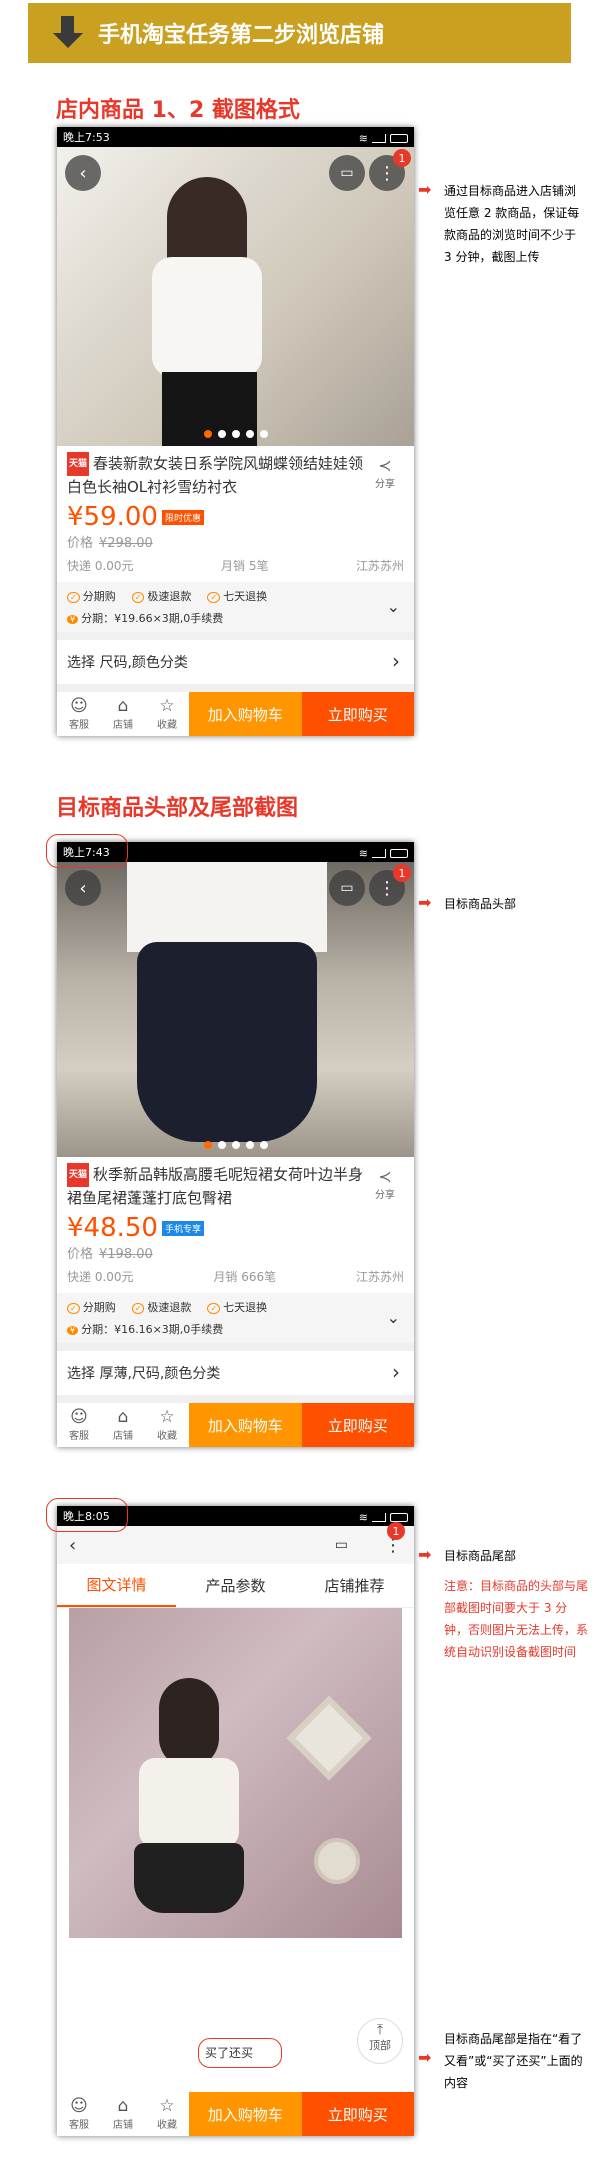 The width and height of the screenshot is (600, 2163). Describe the element at coordinates (235, 1373) in the screenshot. I see `sku-selector: 选择 厚薄,尺码,颜色分类 ›` at that location.